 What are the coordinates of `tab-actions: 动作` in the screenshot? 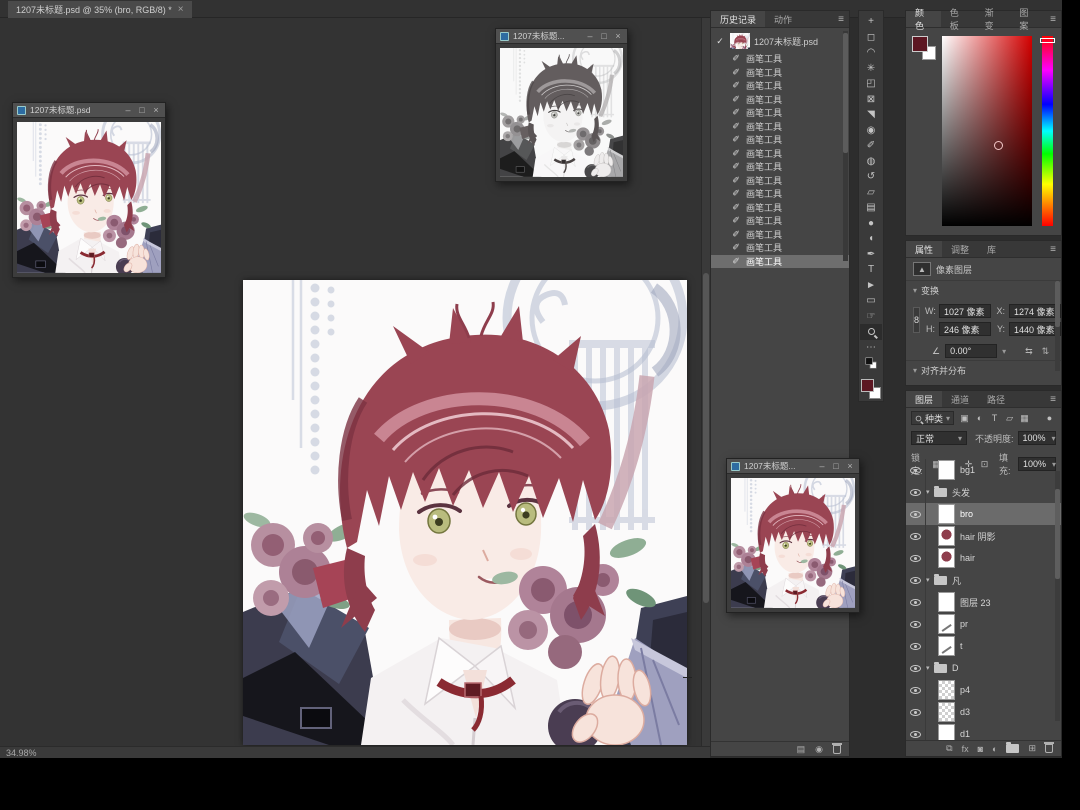 It's located at (783, 19).